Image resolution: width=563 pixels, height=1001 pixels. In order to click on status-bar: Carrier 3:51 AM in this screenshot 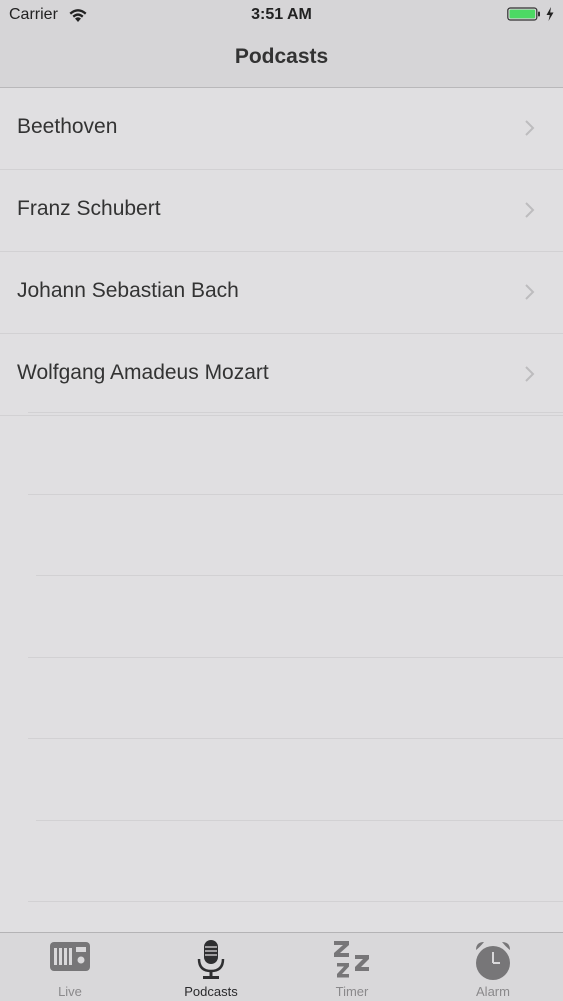, I will do `click(281, 15)`.